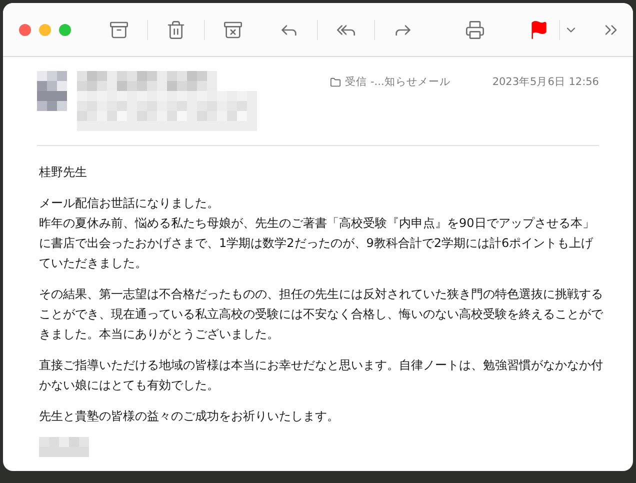 This screenshot has height=483, width=636. Describe the element at coordinates (336, 82) in the screenshot. I see `folder-icon` at that location.